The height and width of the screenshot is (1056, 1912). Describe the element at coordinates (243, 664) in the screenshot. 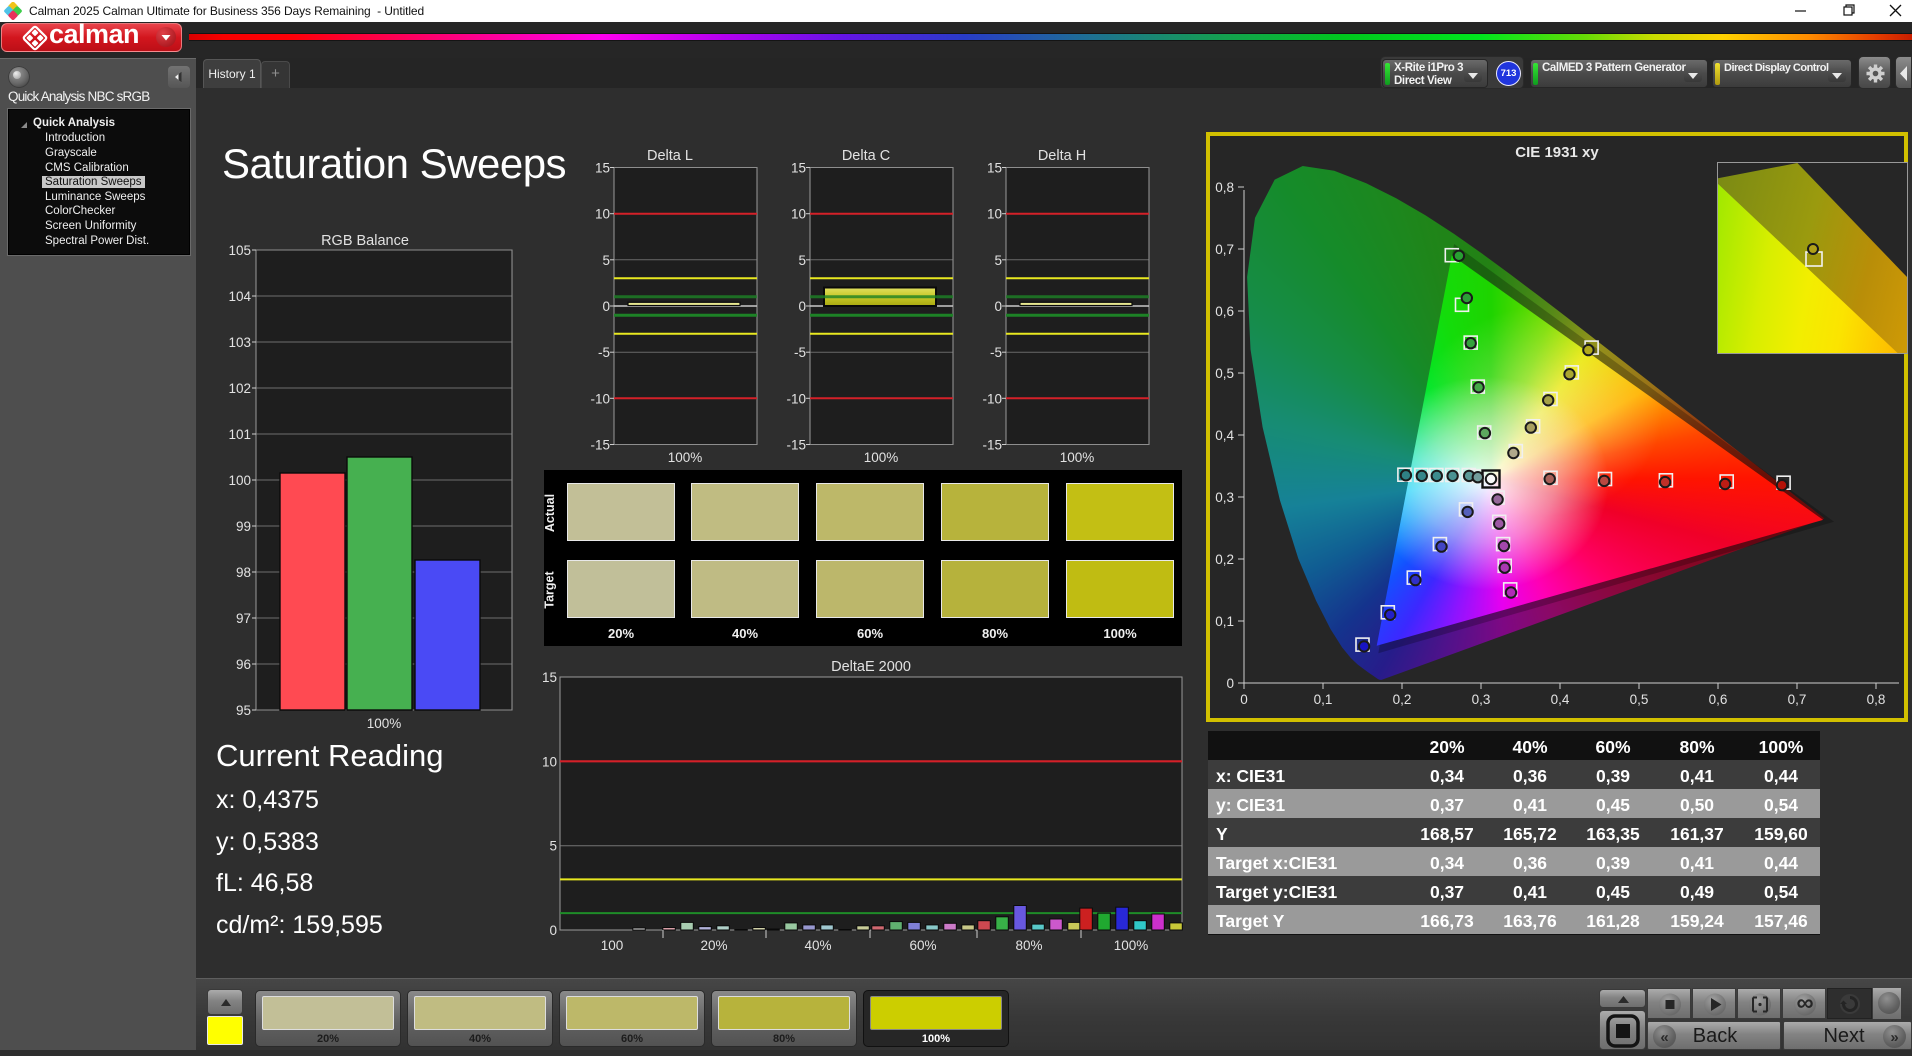

I see `svg-text: 96` at that location.